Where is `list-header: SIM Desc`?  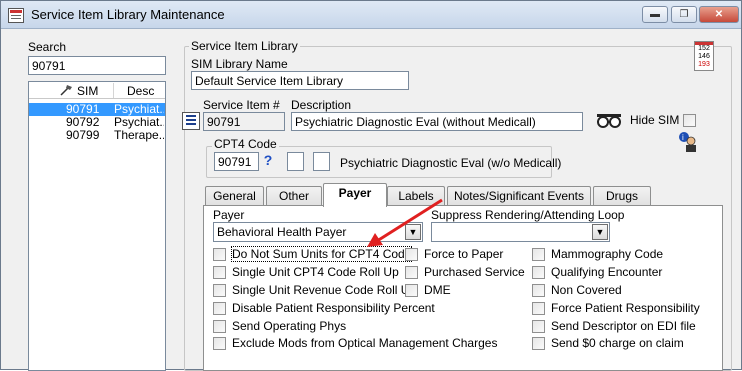
list-header: SIM Desc is located at coordinates (97, 90).